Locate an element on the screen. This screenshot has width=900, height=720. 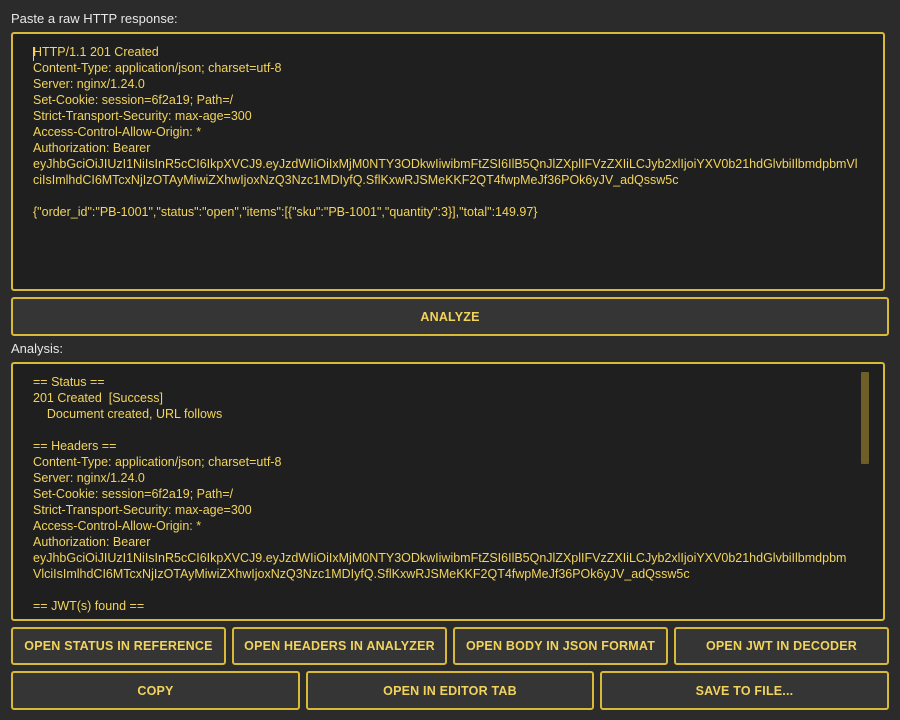
open-headers-analyzer-button: OPEN HEADERS IN ANALYZER is located at coordinates (339, 646).